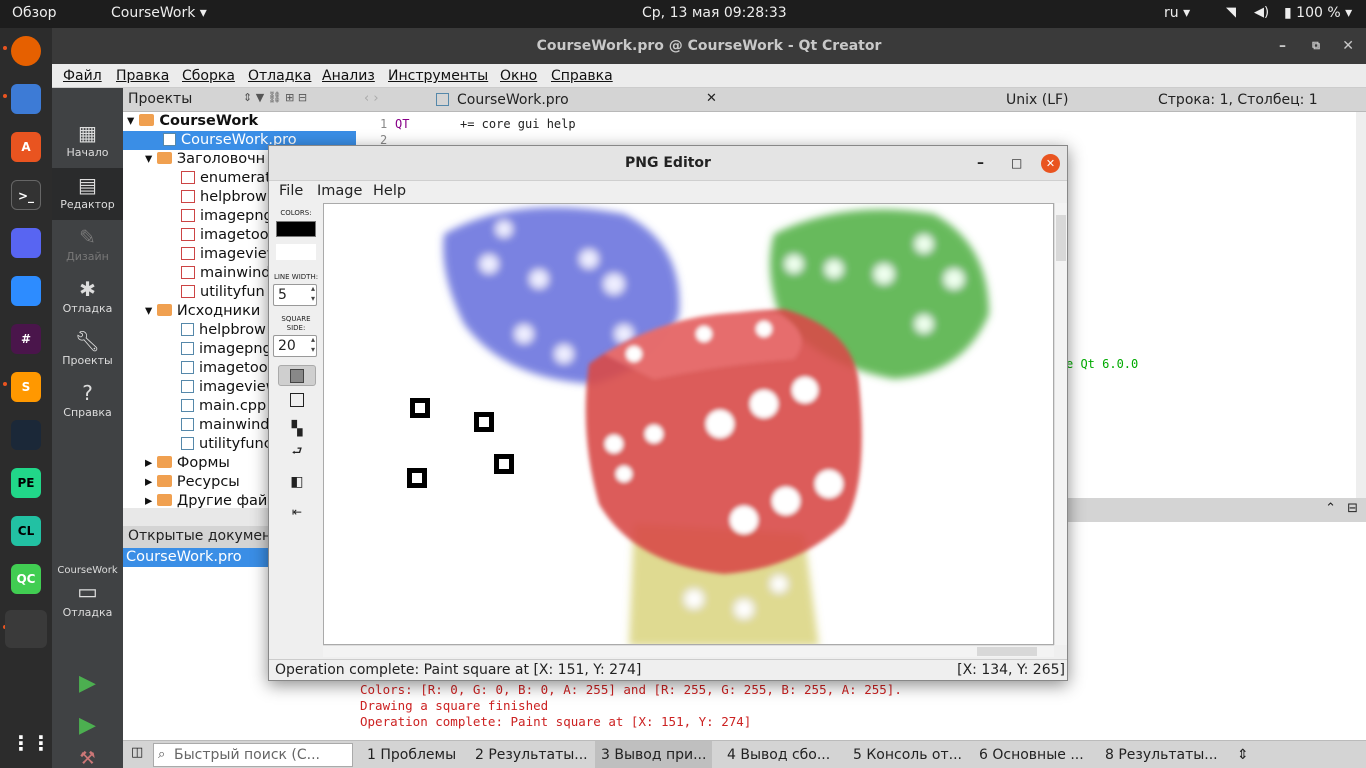  What do you see at coordinates (208, 76) in the screenshot?
I see `menu-build: Сборка` at bounding box center [208, 76].